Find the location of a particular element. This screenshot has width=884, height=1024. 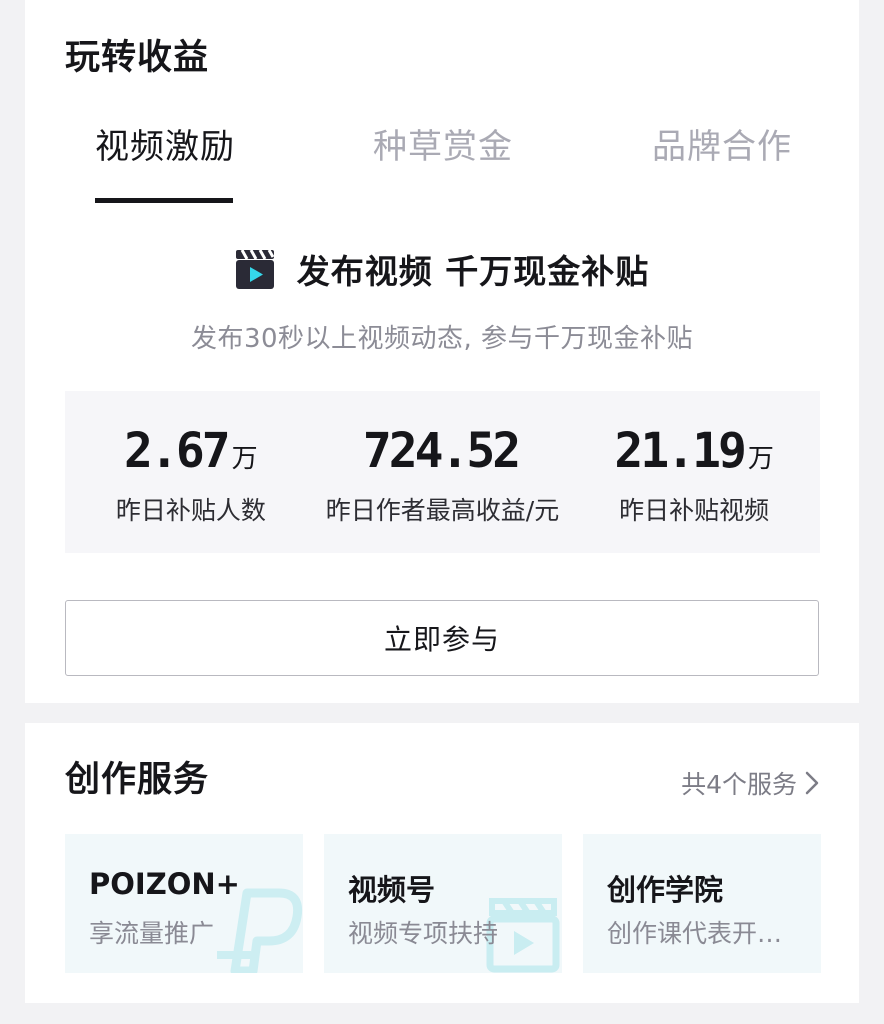

stat-label: 昨日作者最高收益/元 is located at coordinates (442, 510).